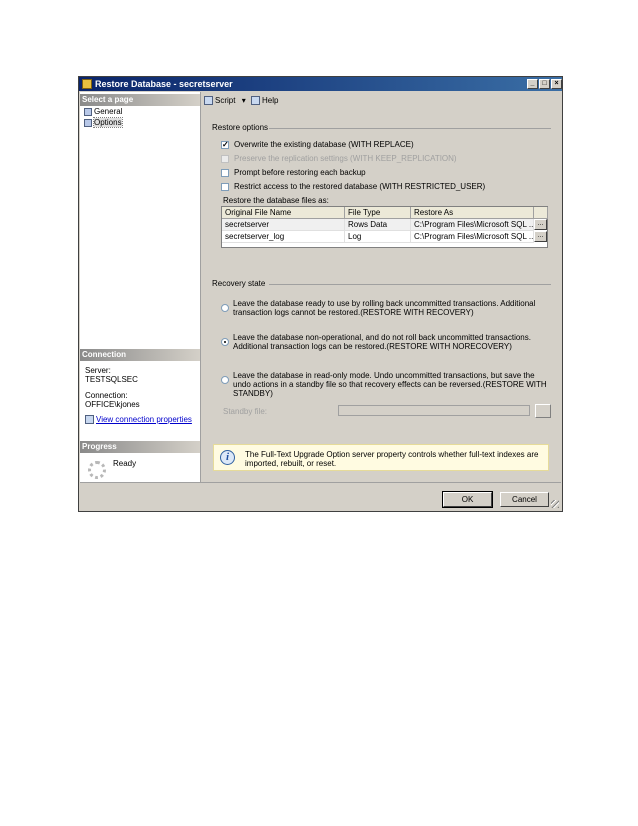 This screenshot has height=826, width=638. Describe the element at coordinates (225, 144) in the screenshot. I see `checkbox-checked-icon: ✓` at that location.